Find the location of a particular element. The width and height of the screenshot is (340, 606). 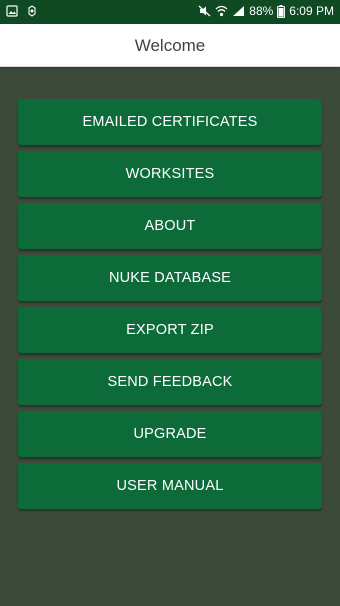

send-feedback-button: SEND FEEDBACK is located at coordinates (170, 382).